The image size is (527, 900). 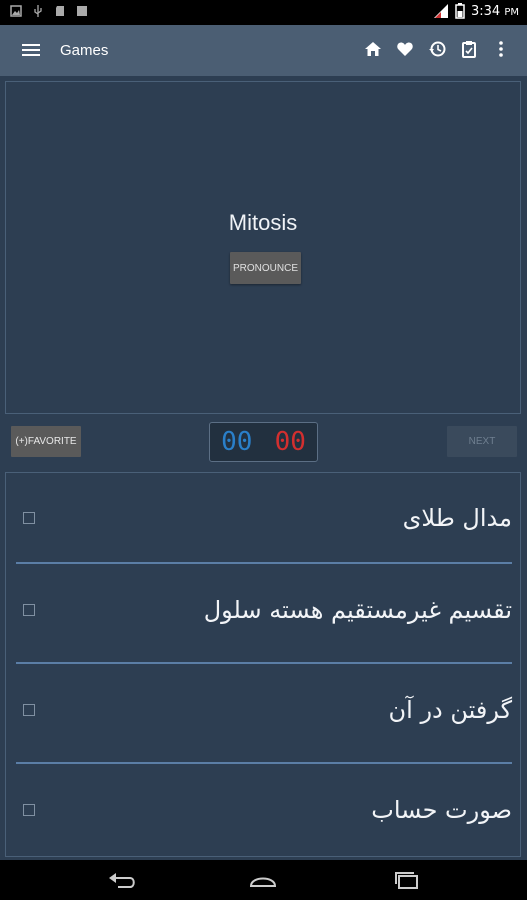 I want to click on usb-icon, so click(x=38, y=11).